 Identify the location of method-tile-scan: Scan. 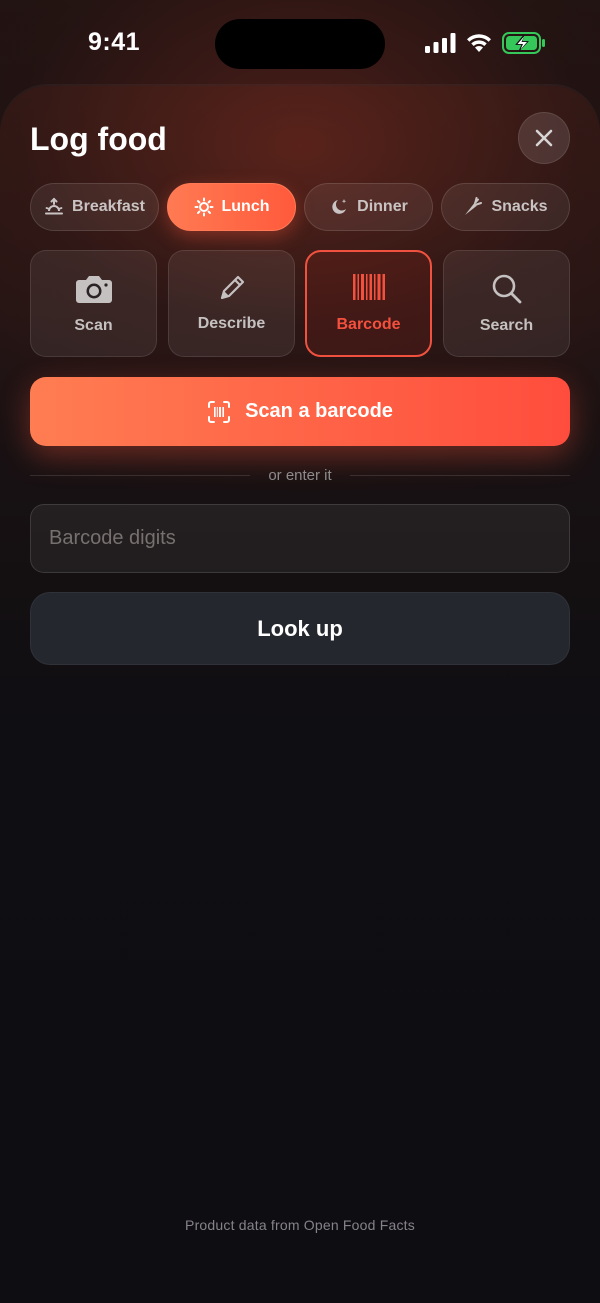
(93, 303).